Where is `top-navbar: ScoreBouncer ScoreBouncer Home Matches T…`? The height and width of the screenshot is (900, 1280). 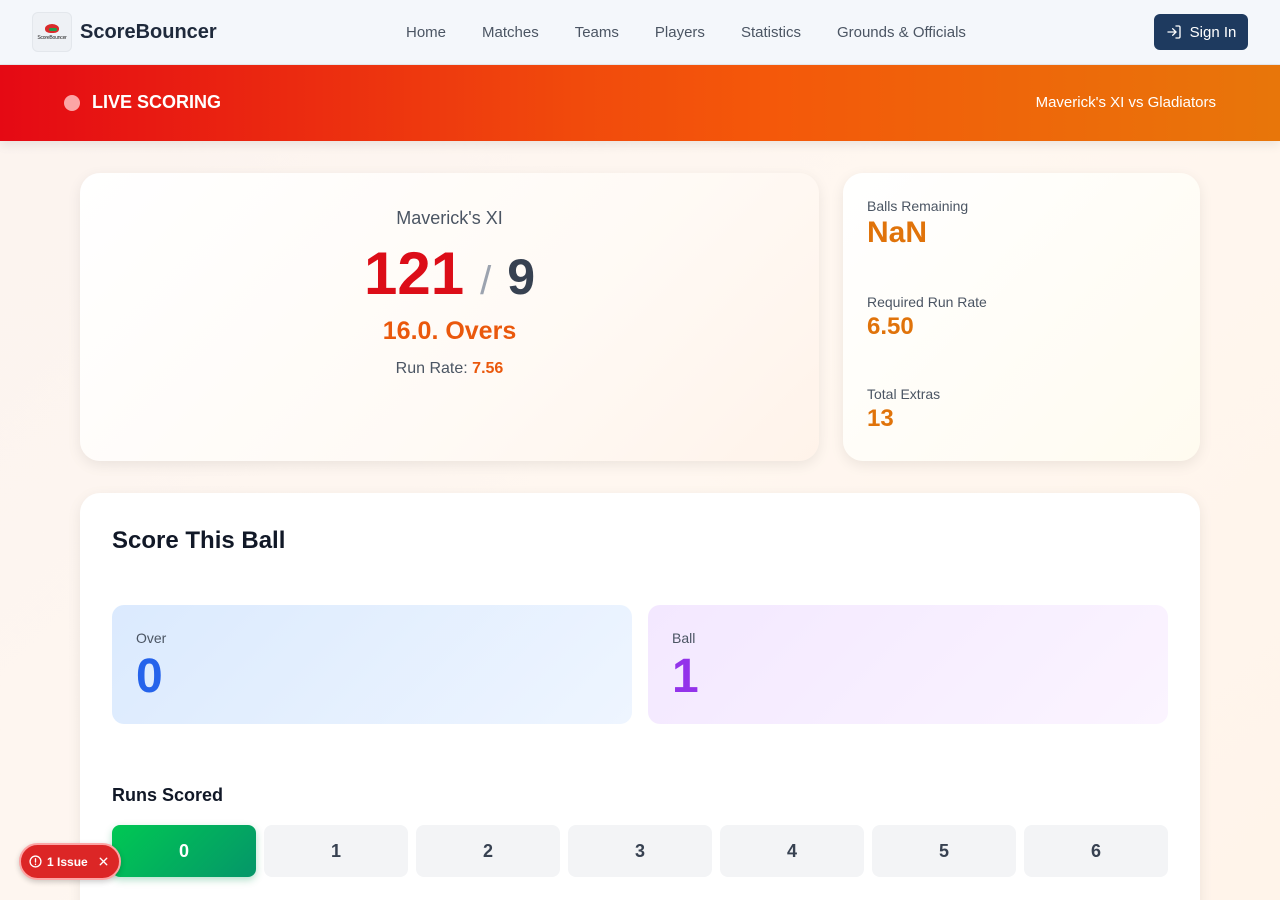
top-navbar: ScoreBouncer ScoreBouncer Home Matches T… is located at coordinates (640, 32).